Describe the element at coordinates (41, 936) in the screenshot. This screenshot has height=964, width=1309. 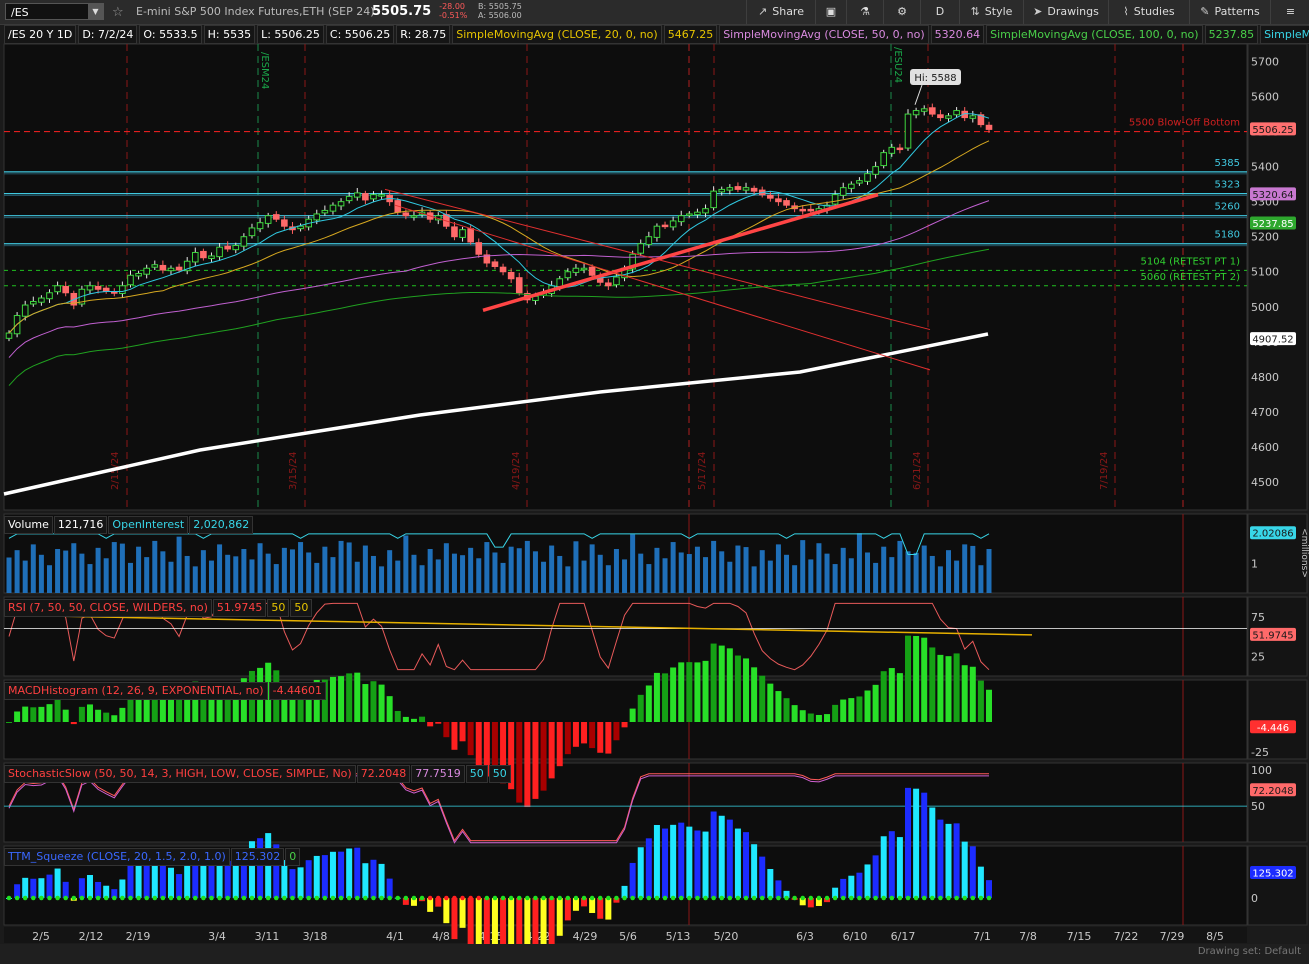
I see `x-tick-label: 2/5` at that location.